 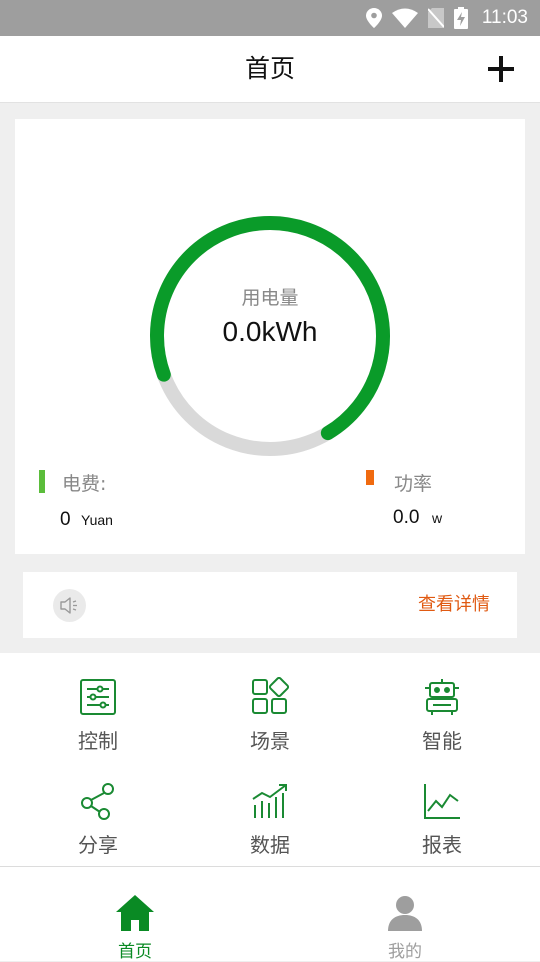 What do you see at coordinates (442, 801) in the screenshot?
I see `line-chart-icon` at bounding box center [442, 801].